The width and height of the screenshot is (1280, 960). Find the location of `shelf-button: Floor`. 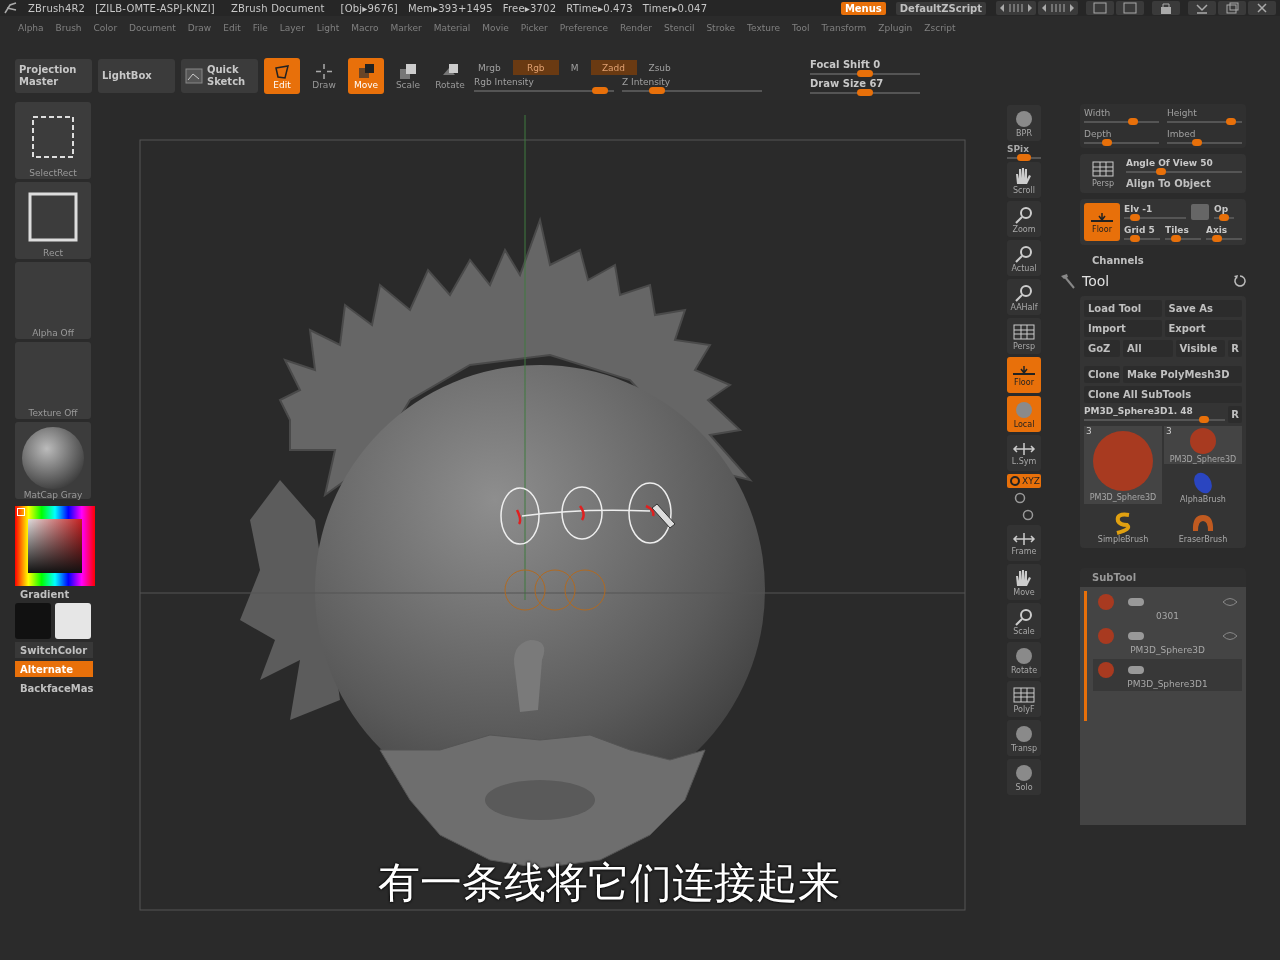

shelf-button: Floor is located at coordinates (1024, 375).